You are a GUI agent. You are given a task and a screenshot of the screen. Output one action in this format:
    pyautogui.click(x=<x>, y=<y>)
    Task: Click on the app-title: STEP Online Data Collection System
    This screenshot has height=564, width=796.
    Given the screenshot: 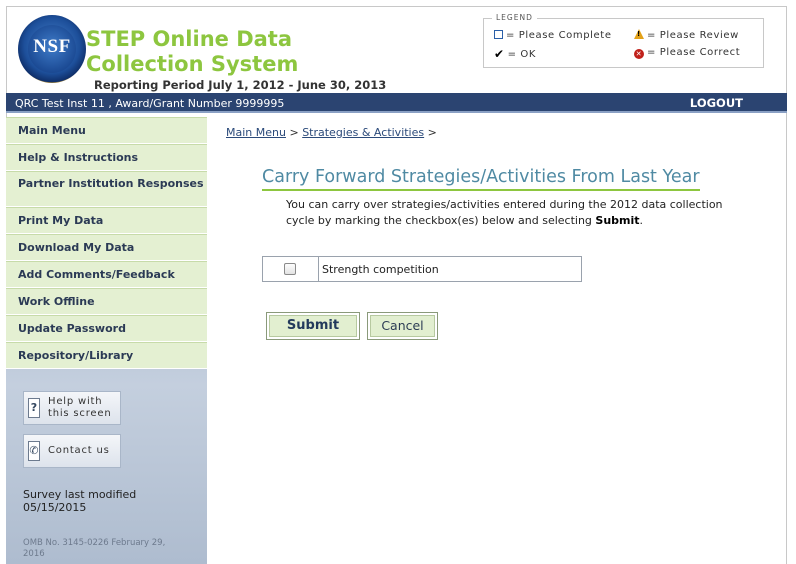 What is the action you would take?
    pyautogui.click(x=192, y=51)
    